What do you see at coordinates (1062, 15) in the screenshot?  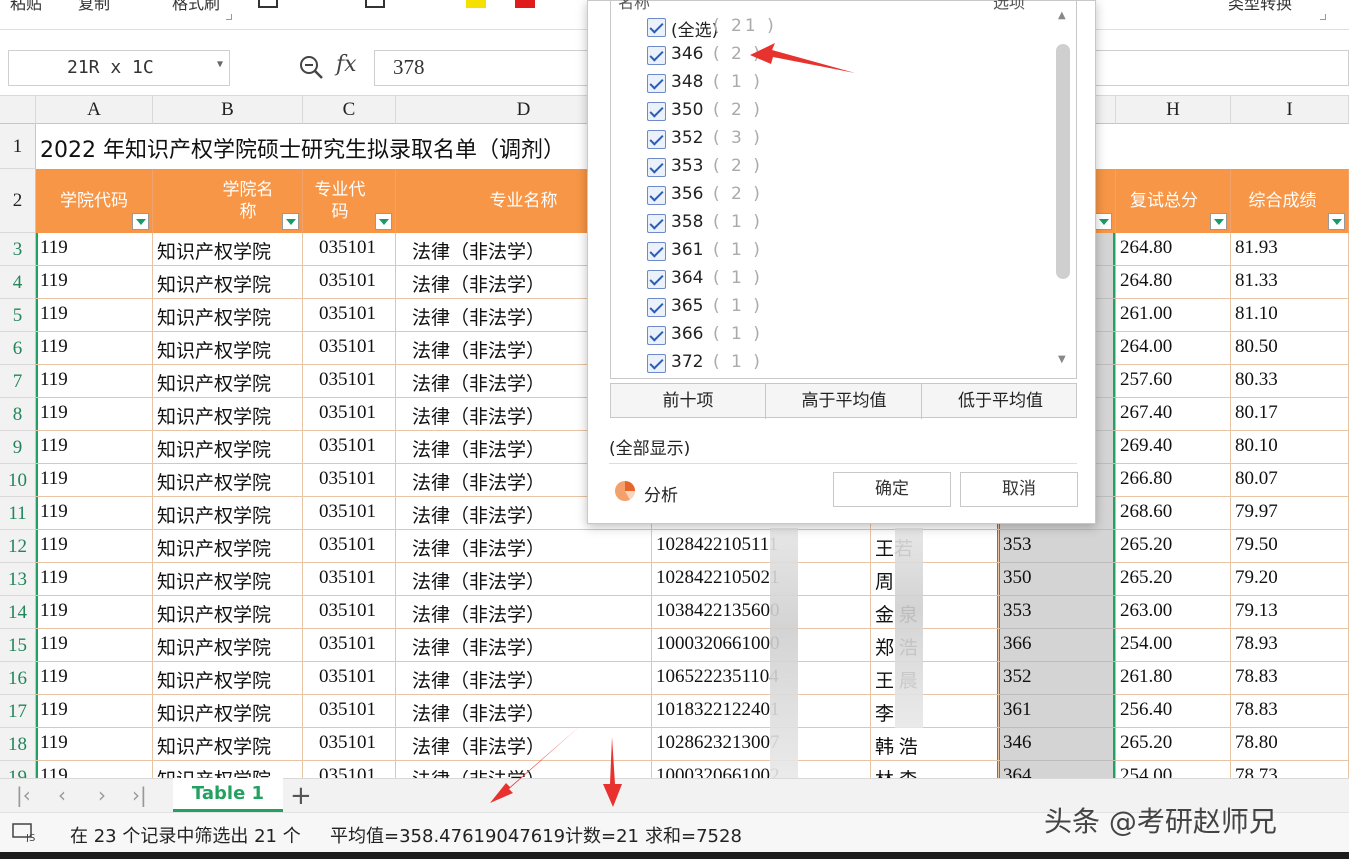 I see `scroll-up-icon: ▲` at bounding box center [1062, 15].